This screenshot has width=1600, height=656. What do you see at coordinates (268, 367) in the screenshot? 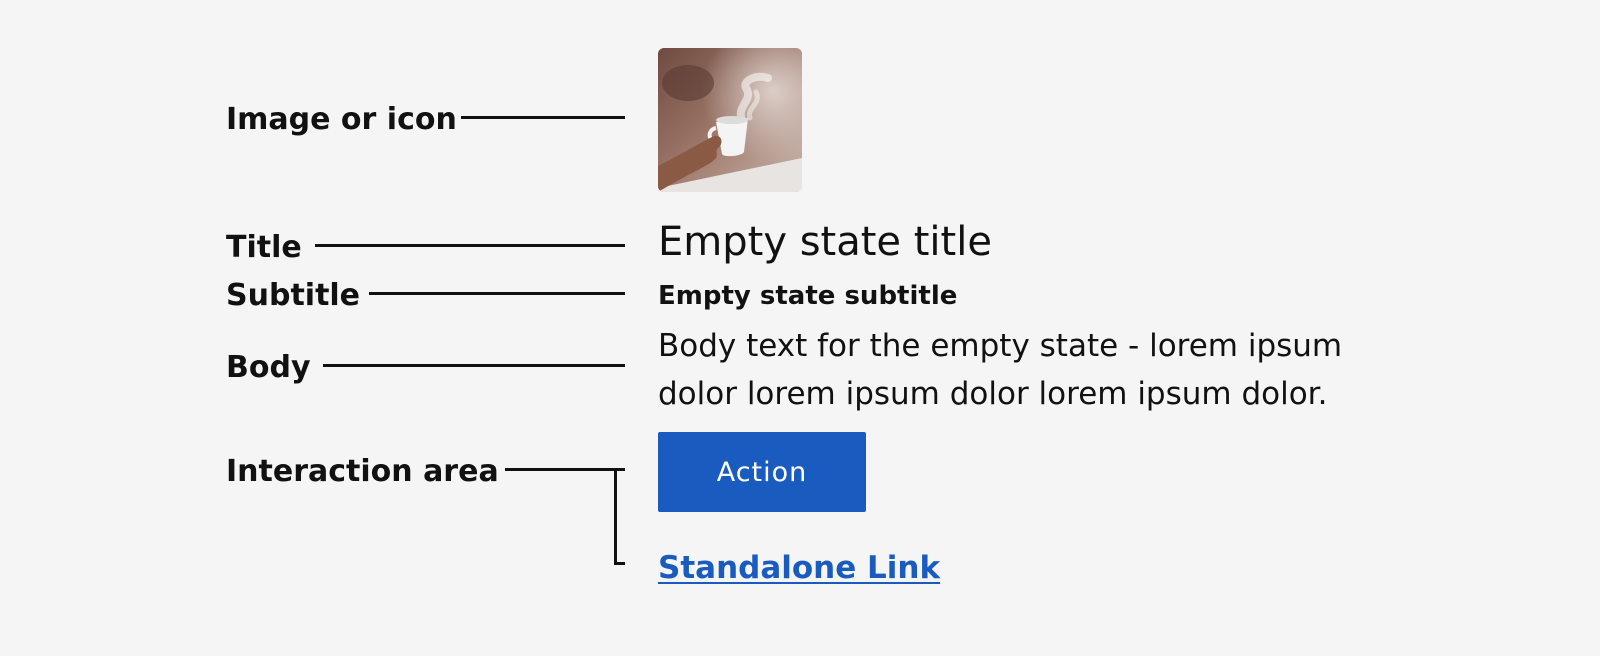
I see `label-body: Body` at bounding box center [268, 367].